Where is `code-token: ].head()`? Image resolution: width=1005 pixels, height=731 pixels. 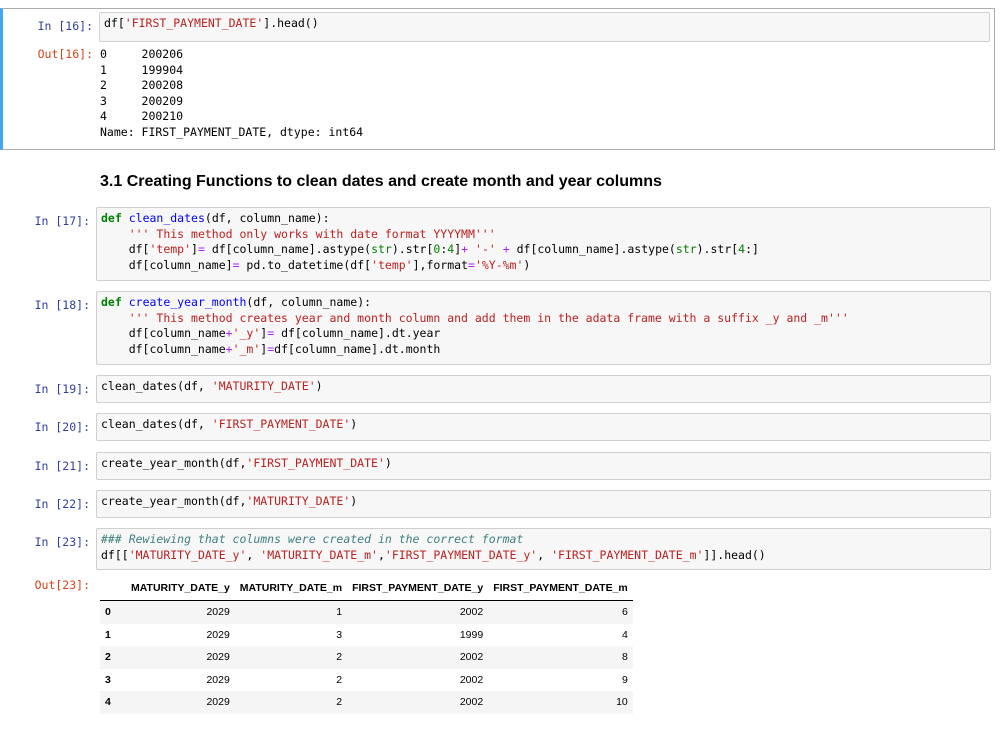 code-token: ].head() is located at coordinates (291, 23).